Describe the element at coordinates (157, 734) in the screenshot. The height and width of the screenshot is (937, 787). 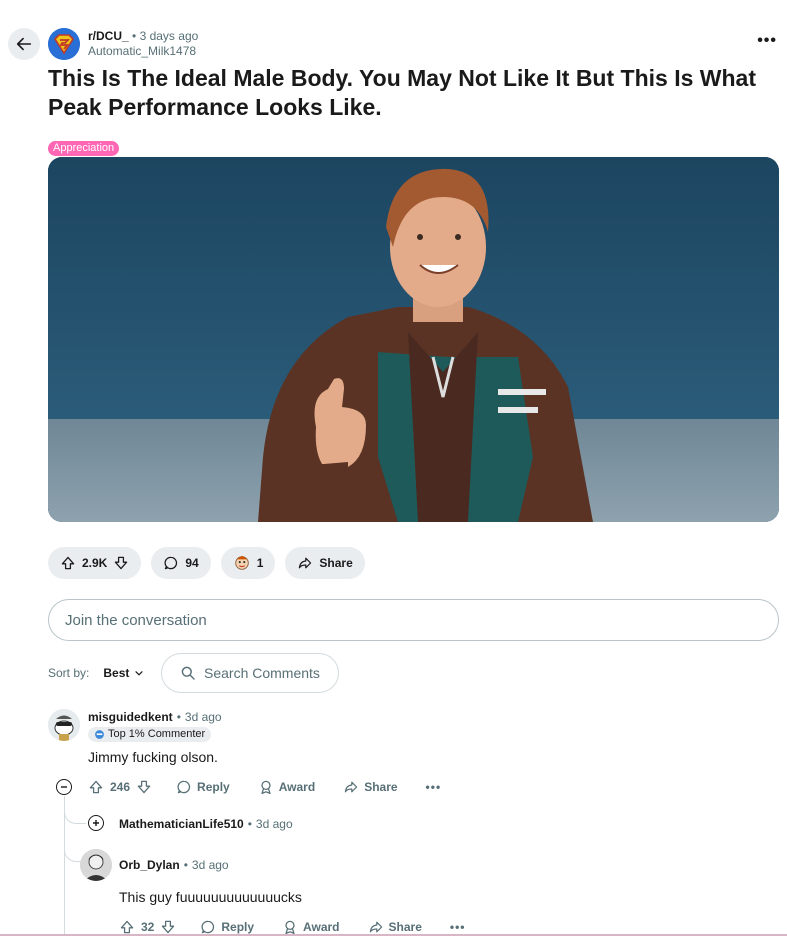
I see `badge-label: Top 1% Commenter` at that location.